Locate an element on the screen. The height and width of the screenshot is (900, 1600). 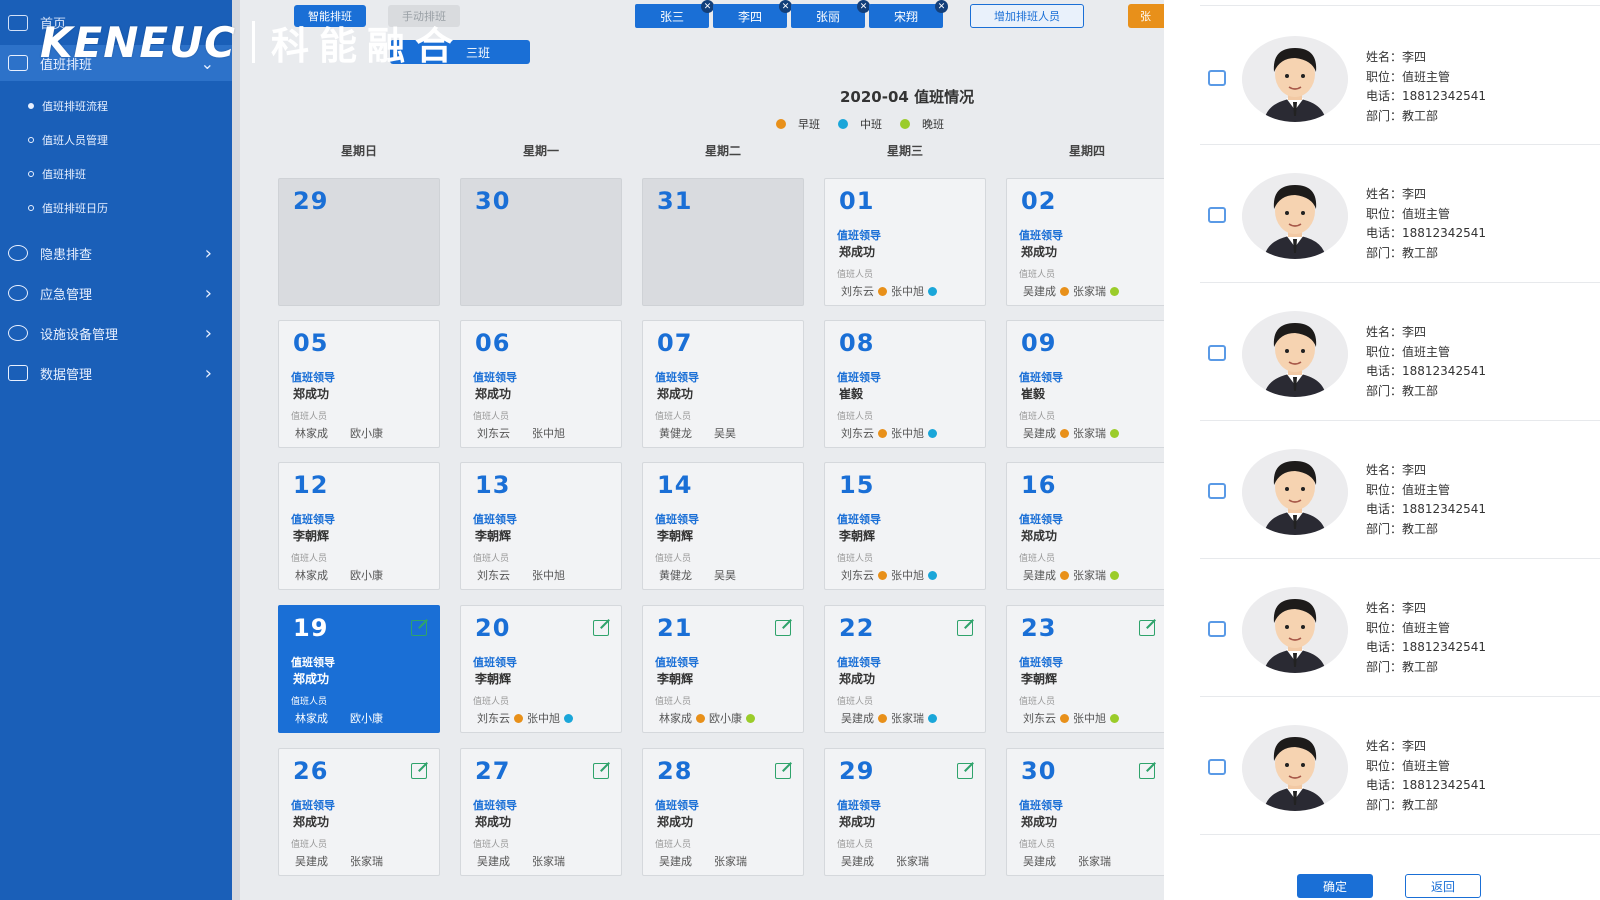
calendar-day-cell: 09 值班领导 崔毅 值班人员 吴建成 张家瑞 is located at coordinates (1087, 384).